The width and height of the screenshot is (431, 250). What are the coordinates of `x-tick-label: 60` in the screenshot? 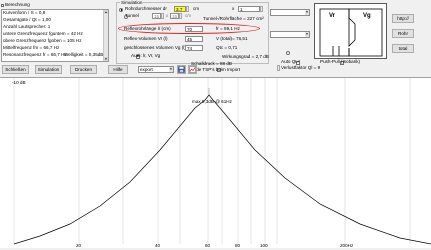 It's located at (208, 245).